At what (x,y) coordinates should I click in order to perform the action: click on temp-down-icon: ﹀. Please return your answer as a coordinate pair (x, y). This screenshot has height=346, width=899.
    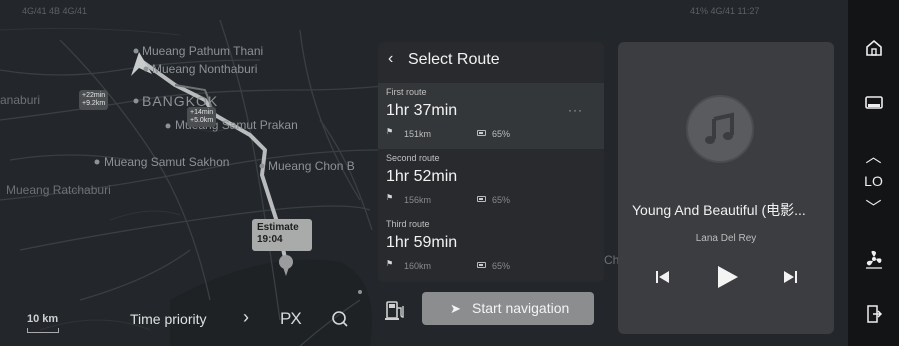
    Looking at the image, I should click on (873, 206).